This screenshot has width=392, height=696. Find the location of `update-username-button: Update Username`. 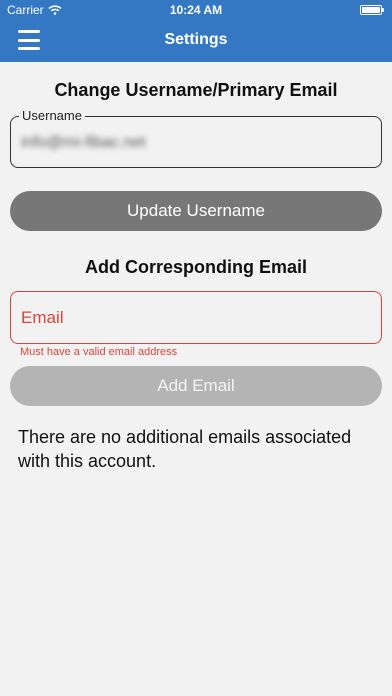

update-username-button: Update Username is located at coordinates (196, 211).